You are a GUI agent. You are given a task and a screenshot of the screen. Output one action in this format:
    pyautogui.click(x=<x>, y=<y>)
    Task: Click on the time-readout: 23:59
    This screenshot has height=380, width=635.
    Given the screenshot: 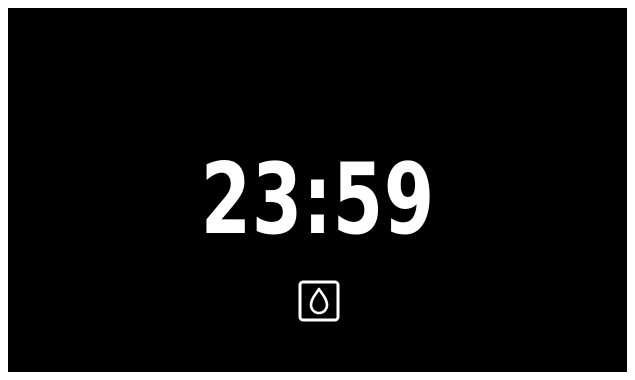 What is the action you would take?
    pyautogui.click(x=317, y=200)
    